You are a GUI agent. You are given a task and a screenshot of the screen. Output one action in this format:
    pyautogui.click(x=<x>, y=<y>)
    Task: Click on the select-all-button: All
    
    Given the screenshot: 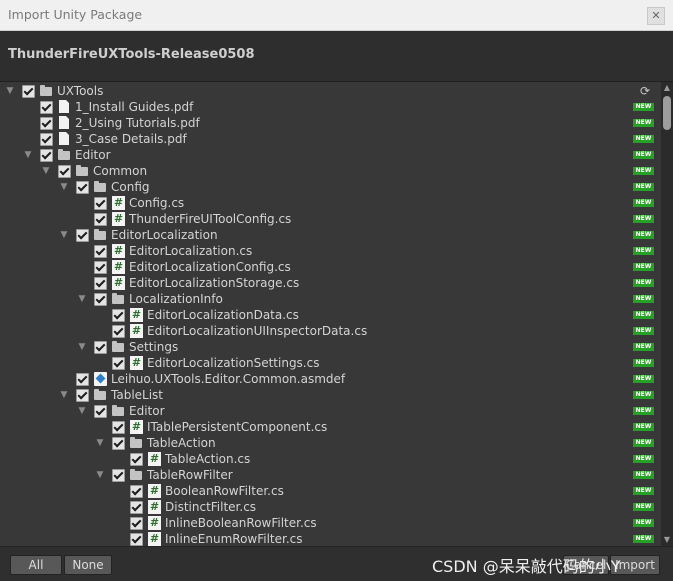 What is the action you would take?
    pyautogui.click(x=36, y=565)
    